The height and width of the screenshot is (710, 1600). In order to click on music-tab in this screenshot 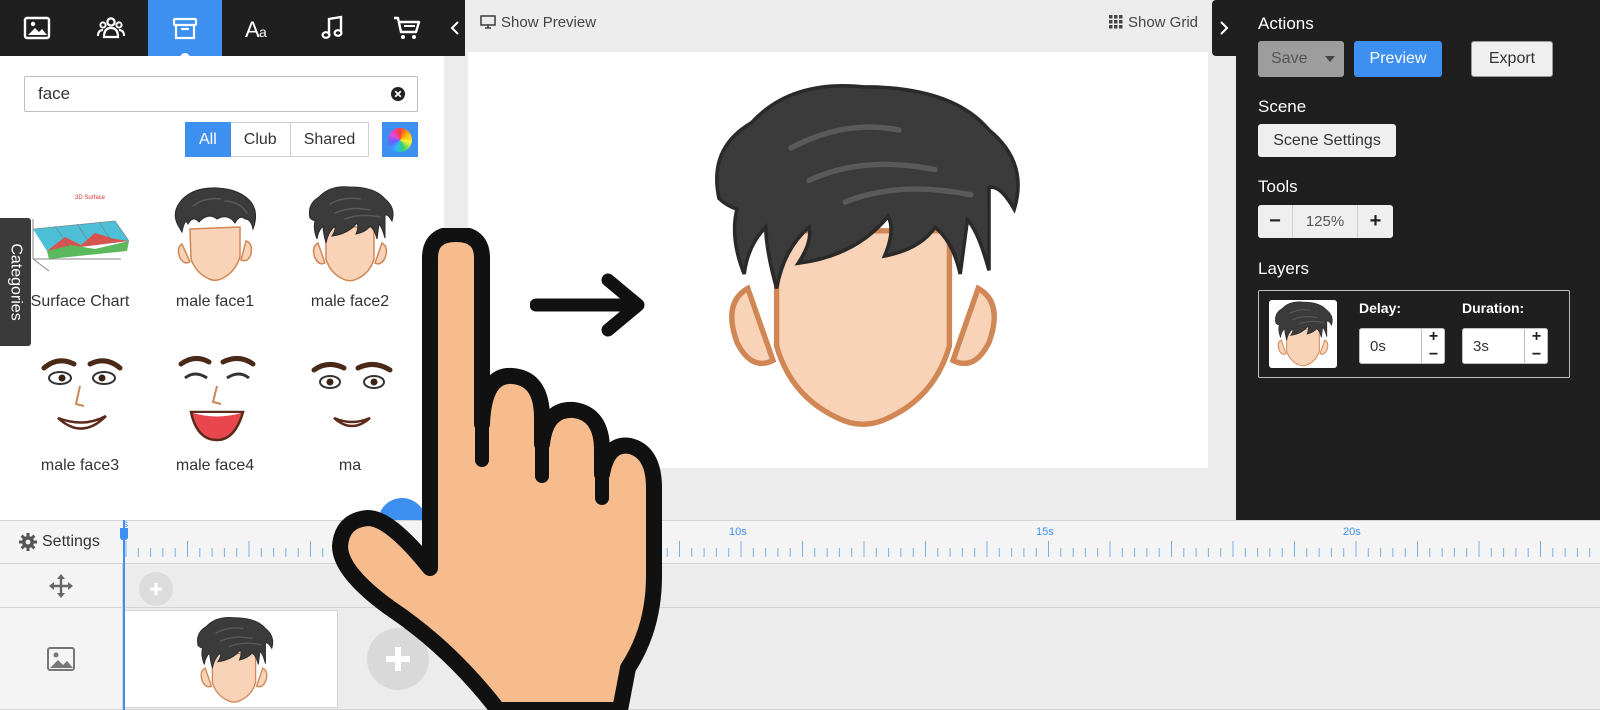, I will do `click(333, 28)`.